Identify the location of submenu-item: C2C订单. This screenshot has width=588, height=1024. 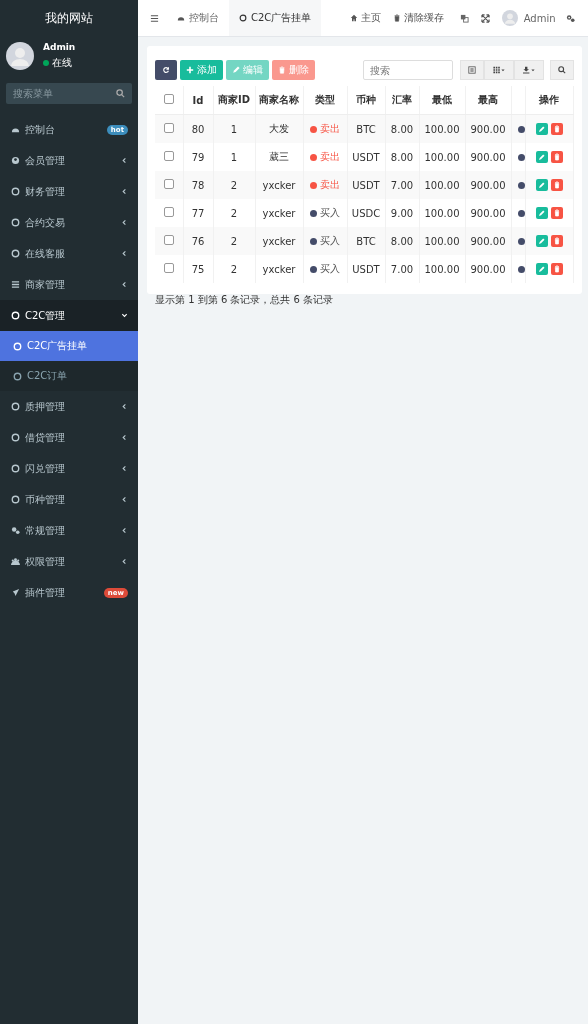
(69, 376).